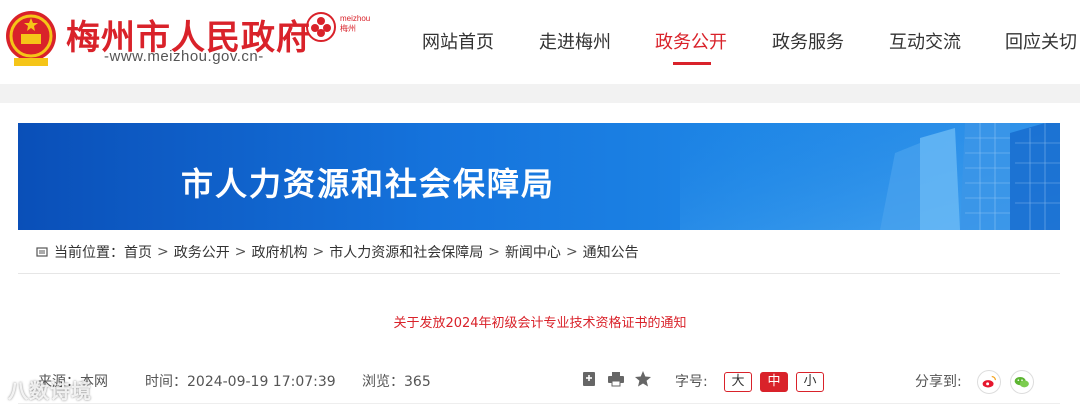 This screenshot has height=411, width=1080. I want to click on star-icon, so click(643, 379).